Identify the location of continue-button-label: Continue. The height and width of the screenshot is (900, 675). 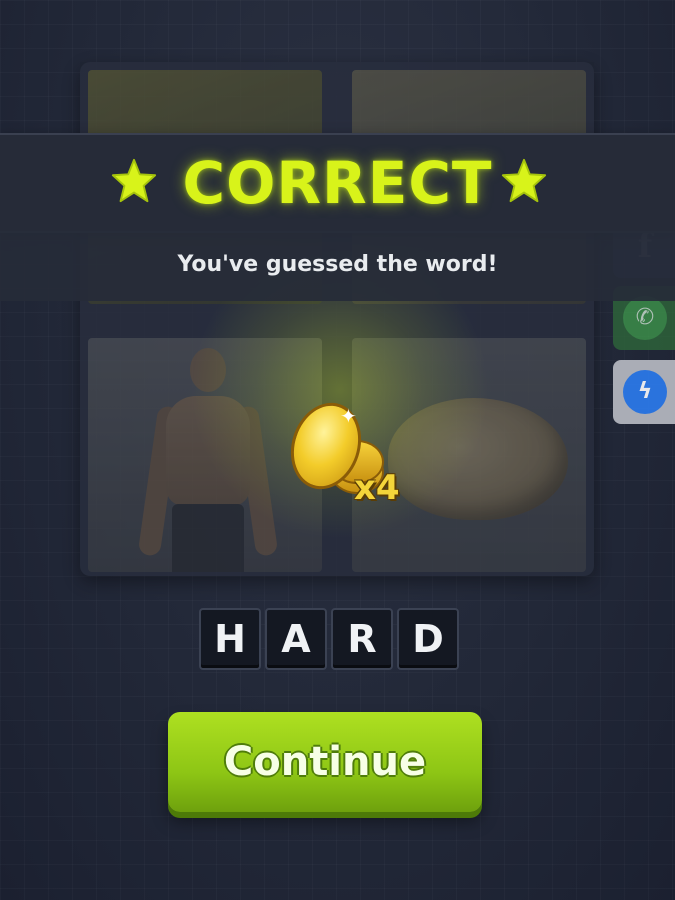
(325, 762).